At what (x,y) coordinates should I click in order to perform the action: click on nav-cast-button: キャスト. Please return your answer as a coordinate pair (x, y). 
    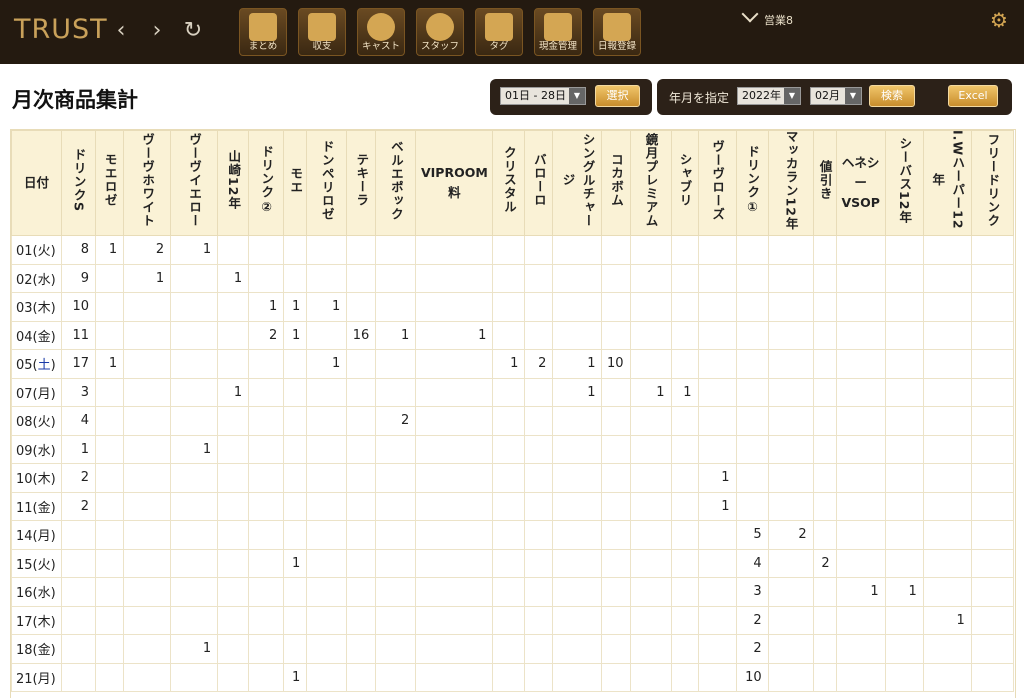
    Looking at the image, I should click on (381, 32).